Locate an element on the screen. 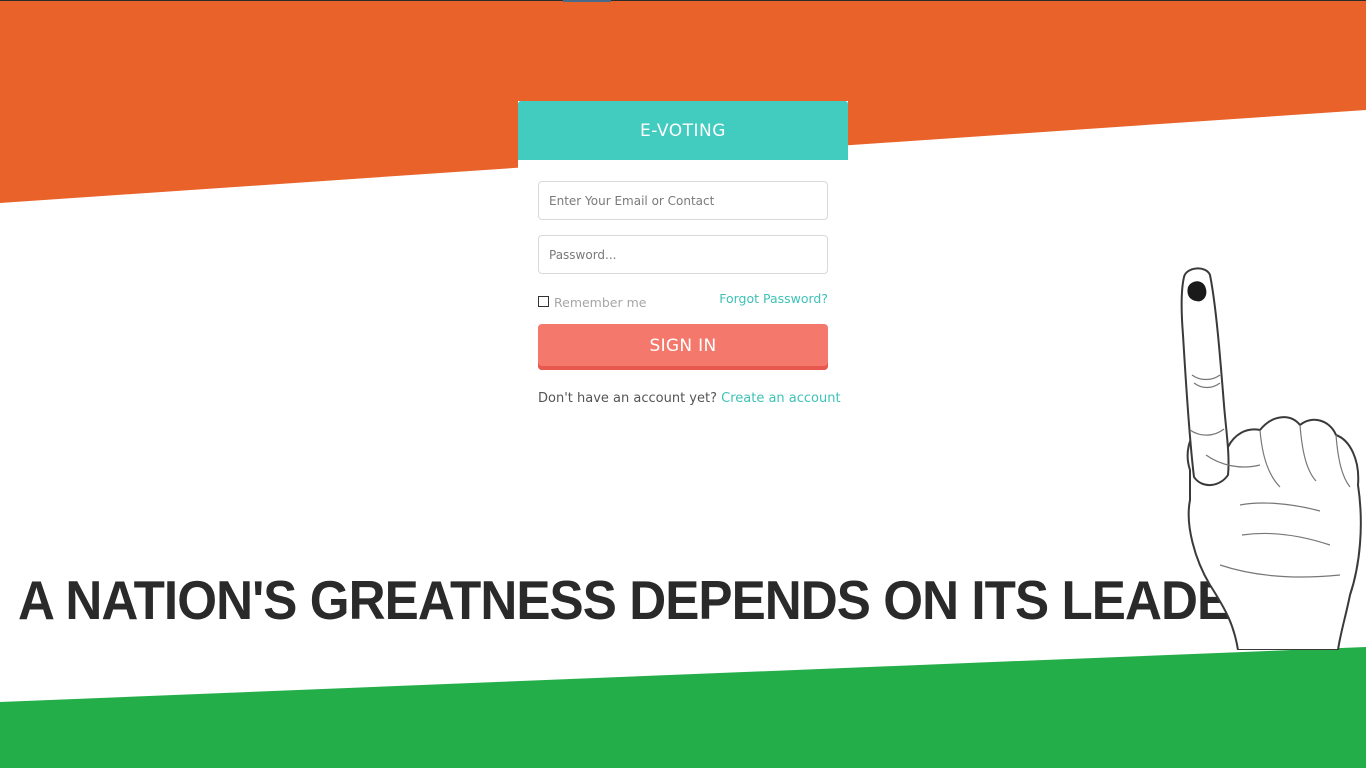 Image resolution: width=1366 pixels, height=768 pixels. top-border is located at coordinates (683, 0).